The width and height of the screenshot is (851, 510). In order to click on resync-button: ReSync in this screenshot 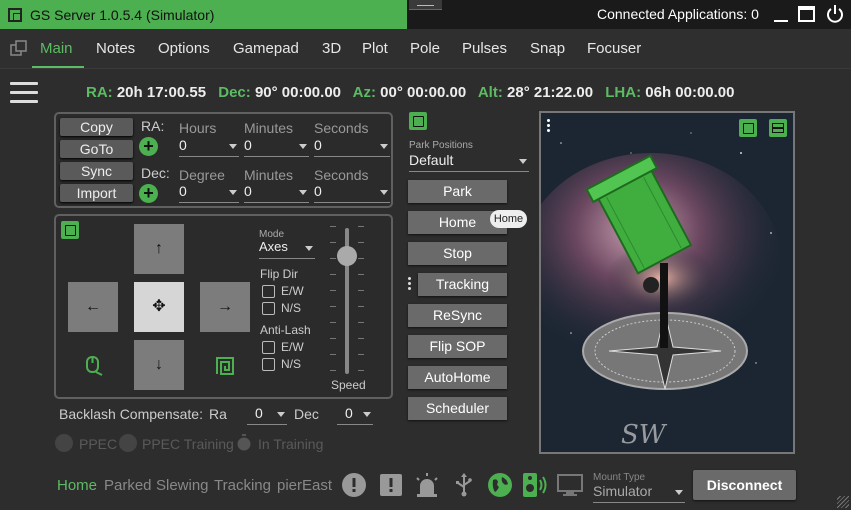, I will do `click(457, 315)`.